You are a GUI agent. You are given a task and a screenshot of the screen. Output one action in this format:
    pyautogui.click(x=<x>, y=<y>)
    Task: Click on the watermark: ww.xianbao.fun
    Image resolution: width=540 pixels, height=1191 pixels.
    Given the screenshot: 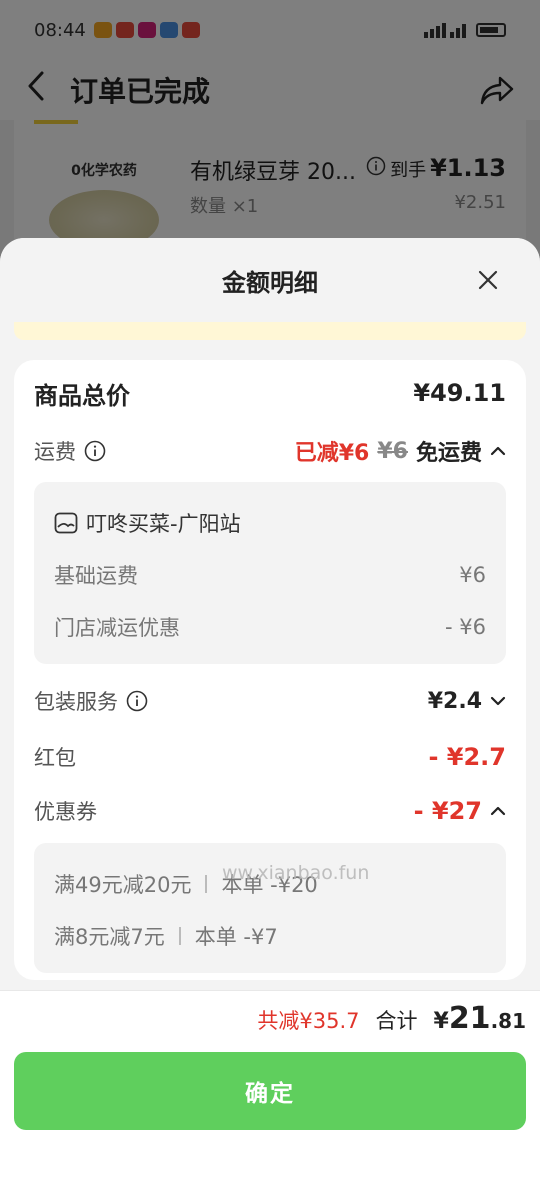 What is the action you would take?
    pyautogui.click(x=296, y=873)
    